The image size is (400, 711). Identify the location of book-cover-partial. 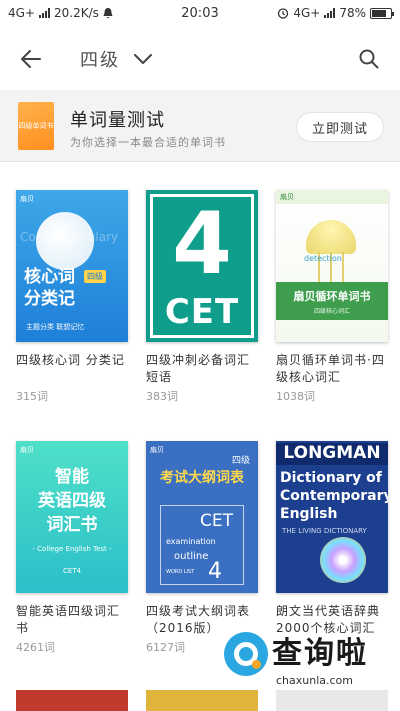
(72, 700).